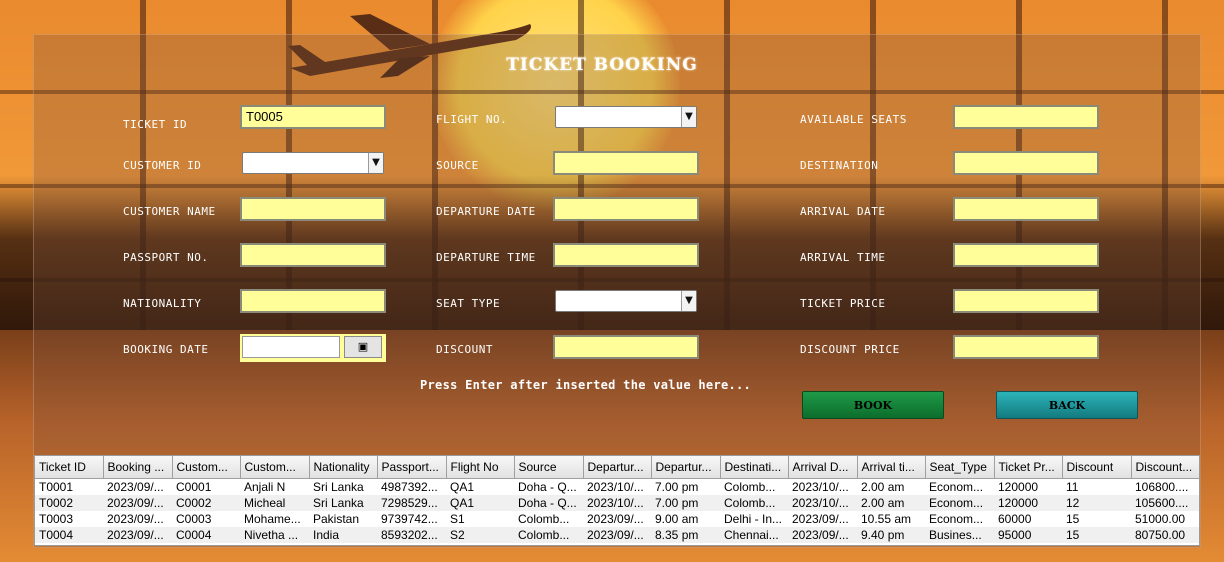 The width and height of the screenshot is (1224, 562). What do you see at coordinates (626, 163) in the screenshot?
I see `source-field` at bounding box center [626, 163].